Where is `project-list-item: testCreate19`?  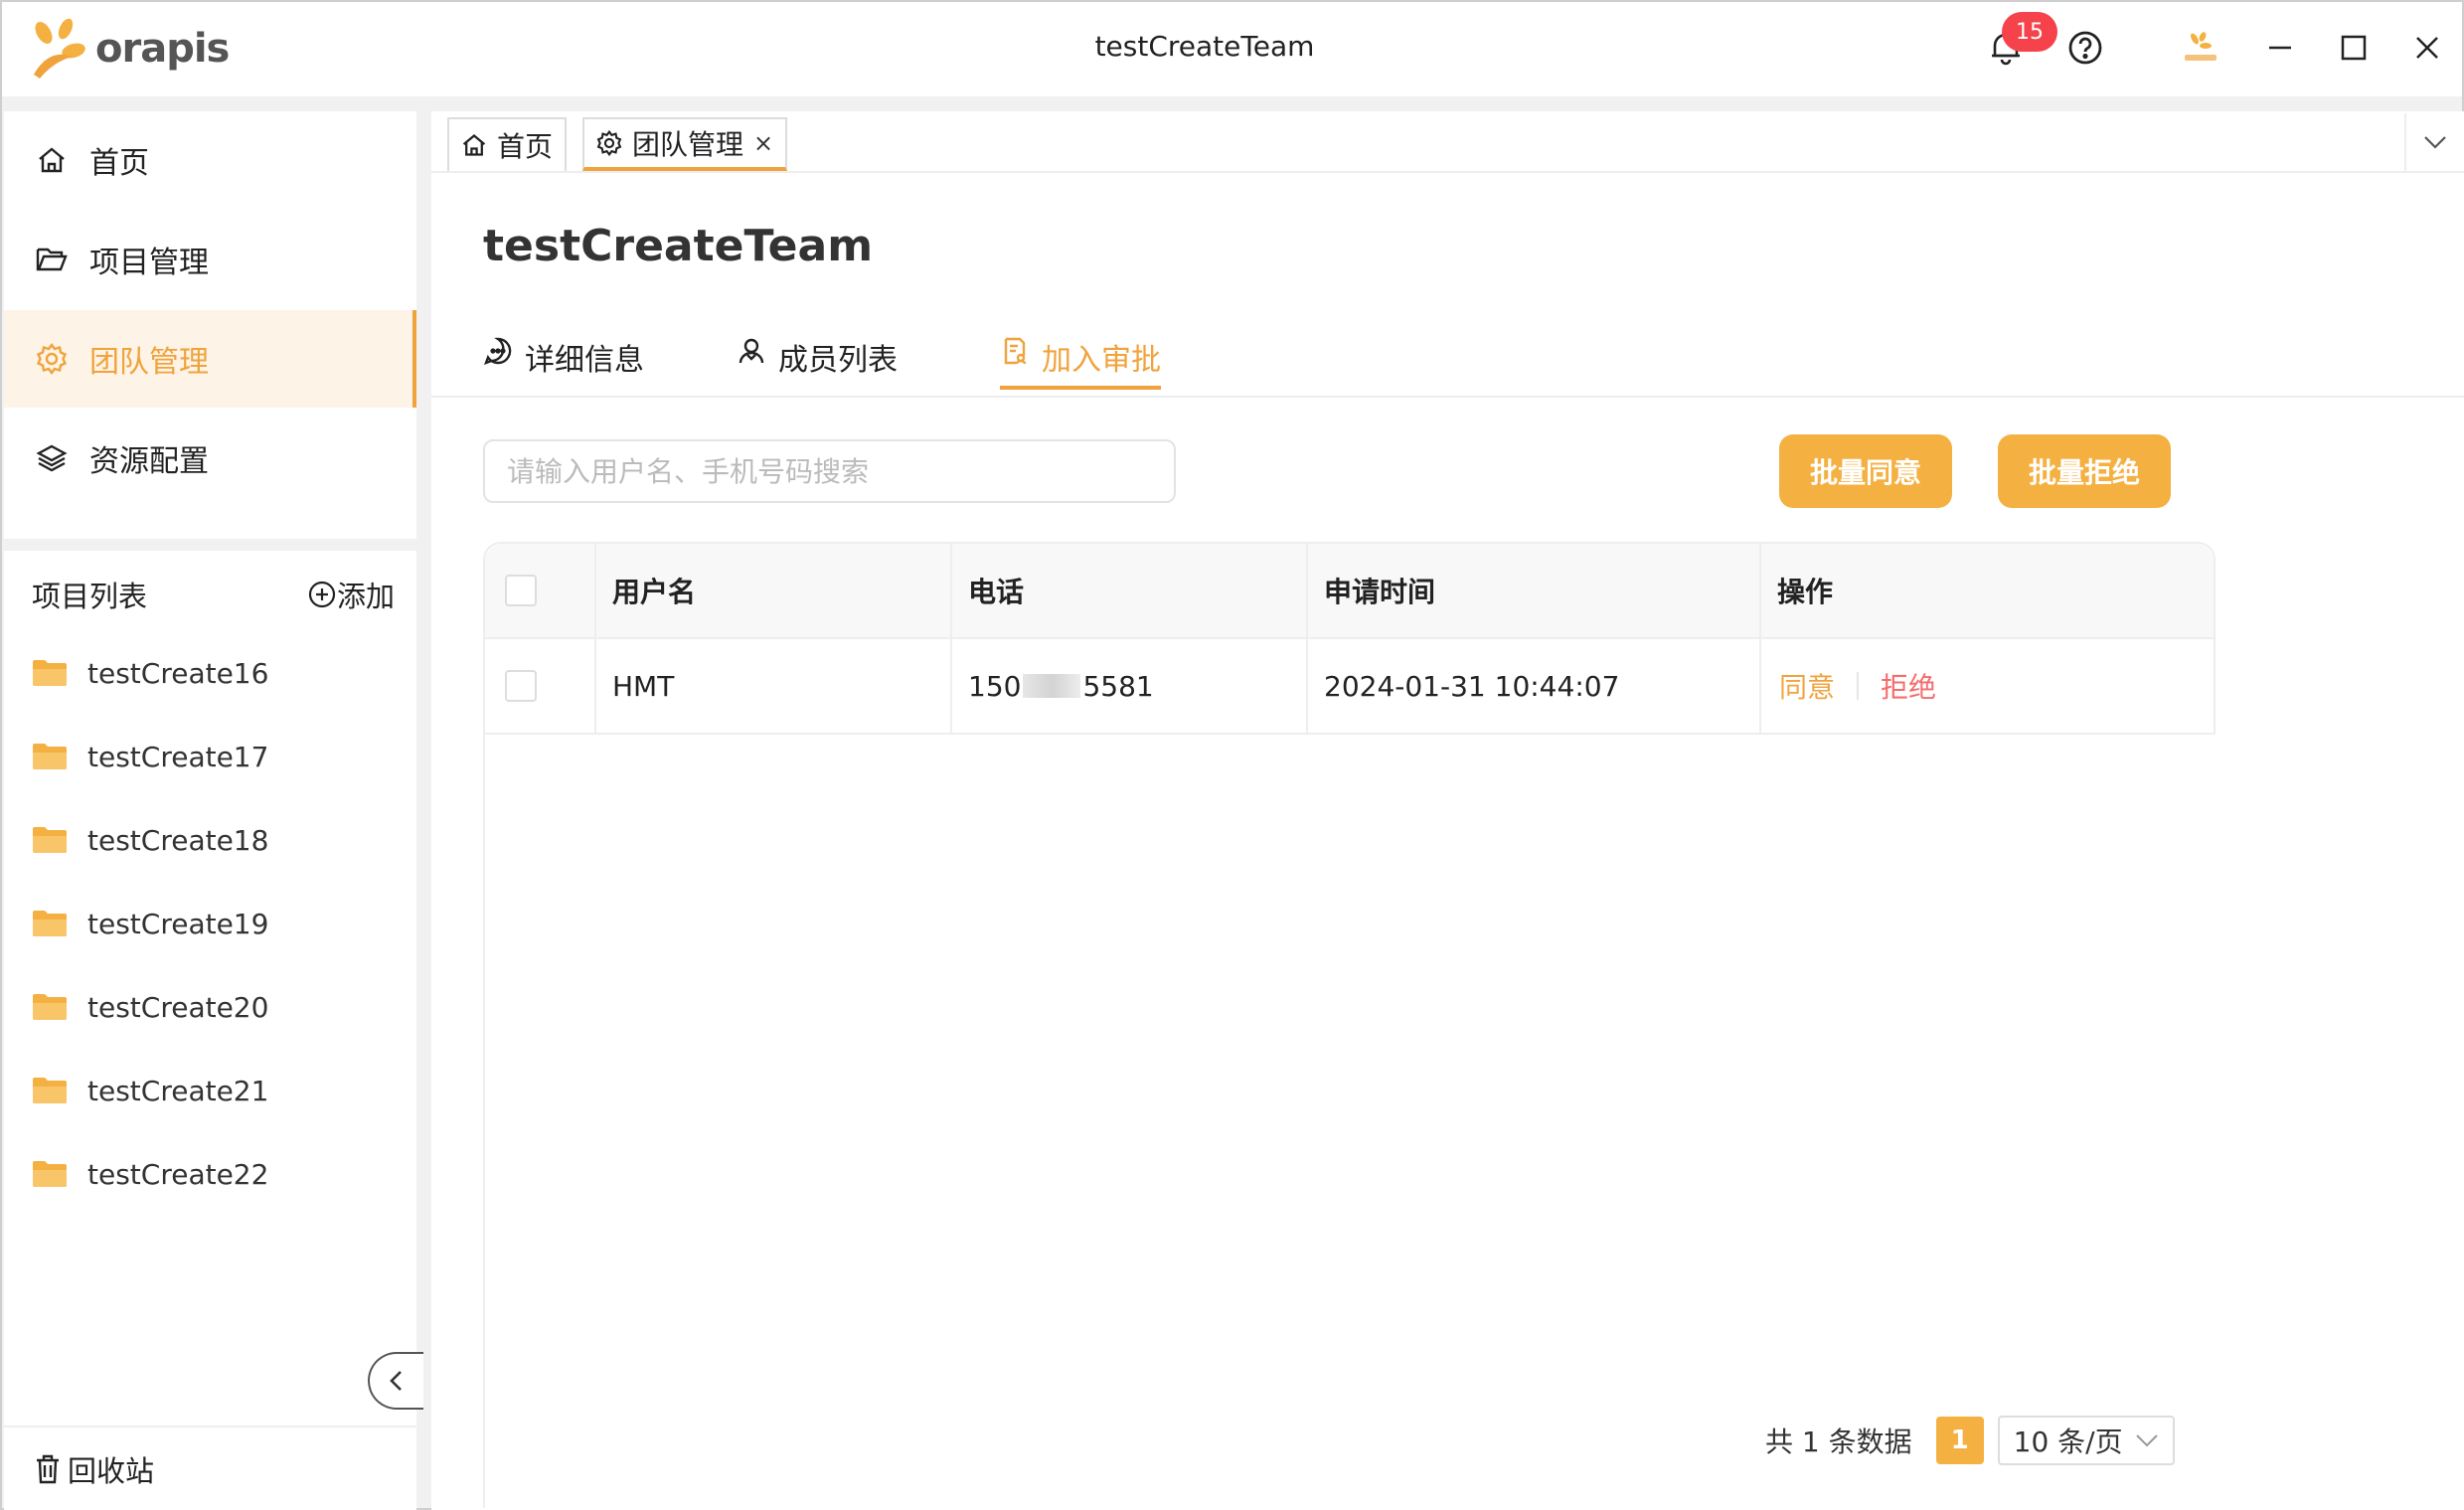 project-list-item: testCreate19 is located at coordinates (150, 924).